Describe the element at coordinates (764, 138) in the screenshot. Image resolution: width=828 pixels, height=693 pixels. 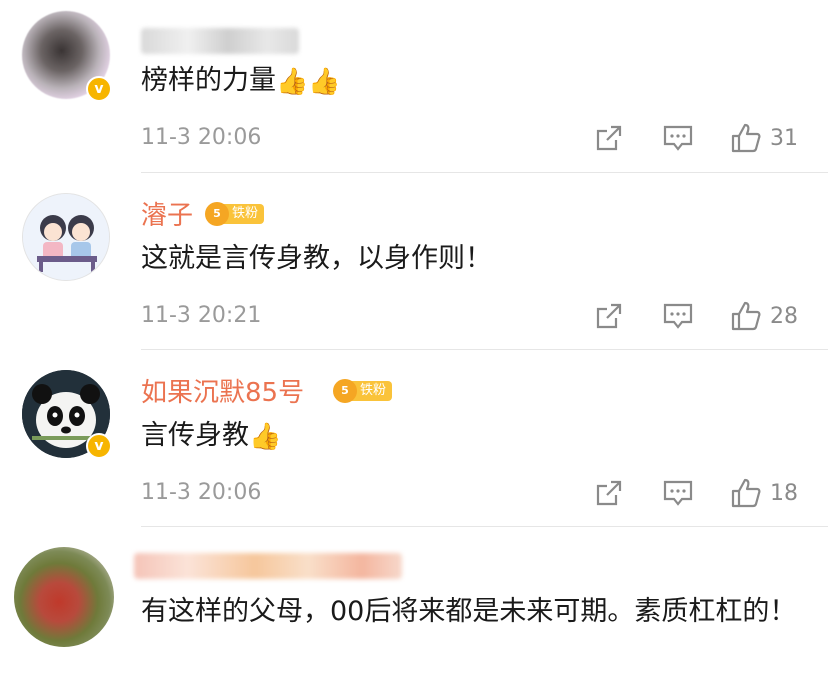
I see `like-button: 31` at that location.